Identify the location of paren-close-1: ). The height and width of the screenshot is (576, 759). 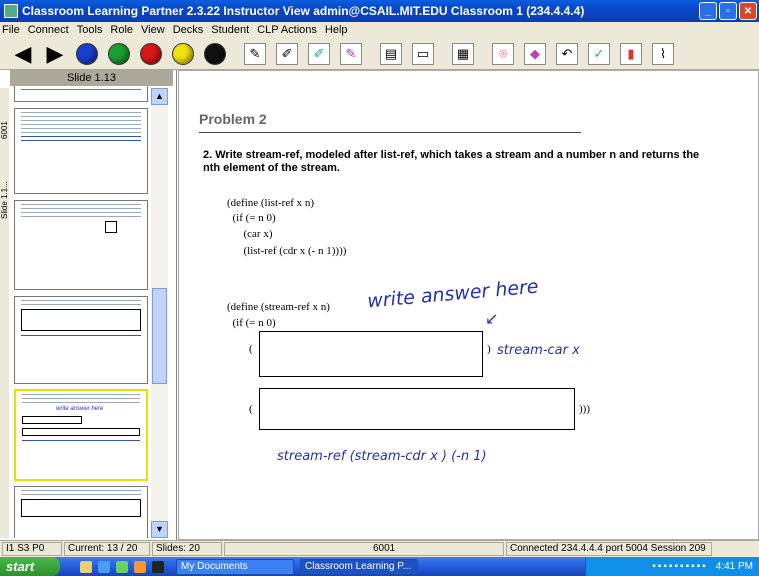
(489, 349).